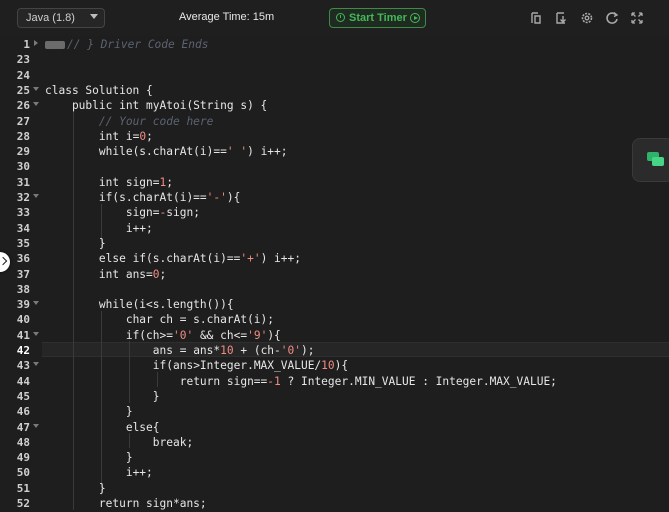  What do you see at coordinates (334, 488) in the screenshot?
I see `code-line: 51 }` at bounding box center [334, 488].